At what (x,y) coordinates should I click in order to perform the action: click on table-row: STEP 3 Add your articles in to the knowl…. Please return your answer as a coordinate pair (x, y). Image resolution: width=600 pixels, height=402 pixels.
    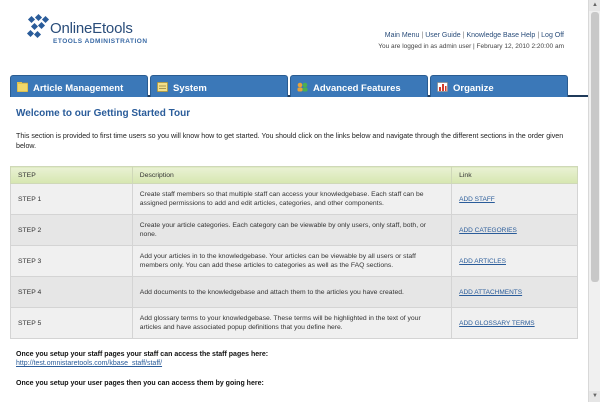
    Looking at the image, I should click on (294, 261).